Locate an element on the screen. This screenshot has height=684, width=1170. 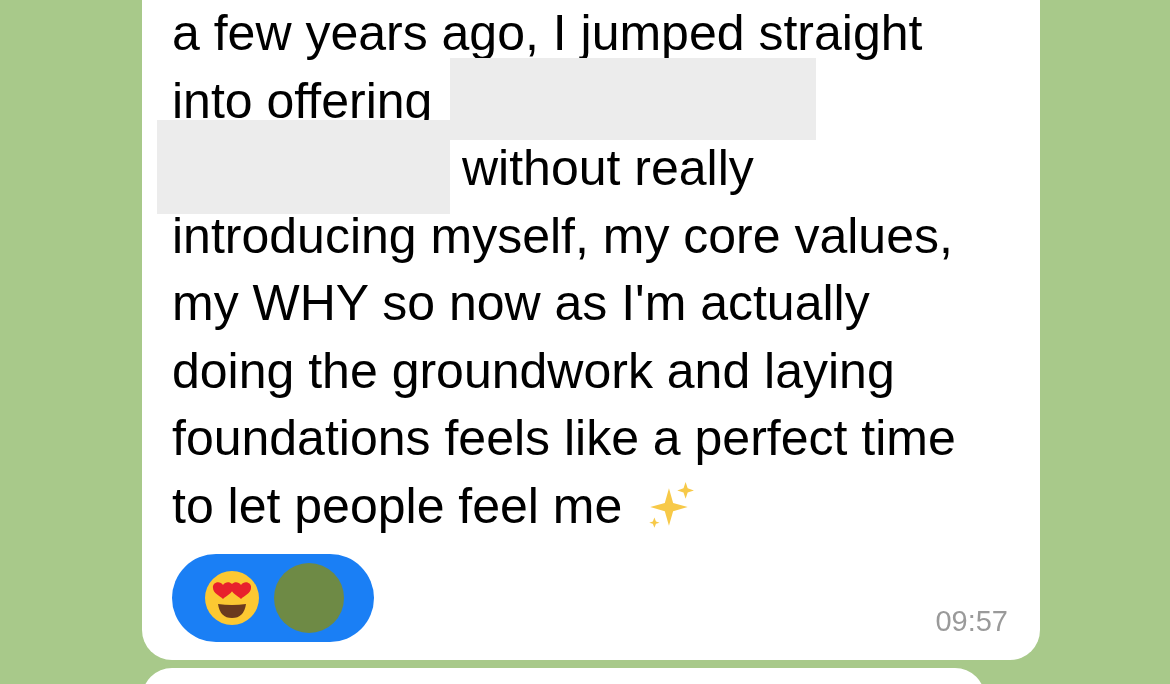
message-time: 09:57 is located at coordinates (971, 622).